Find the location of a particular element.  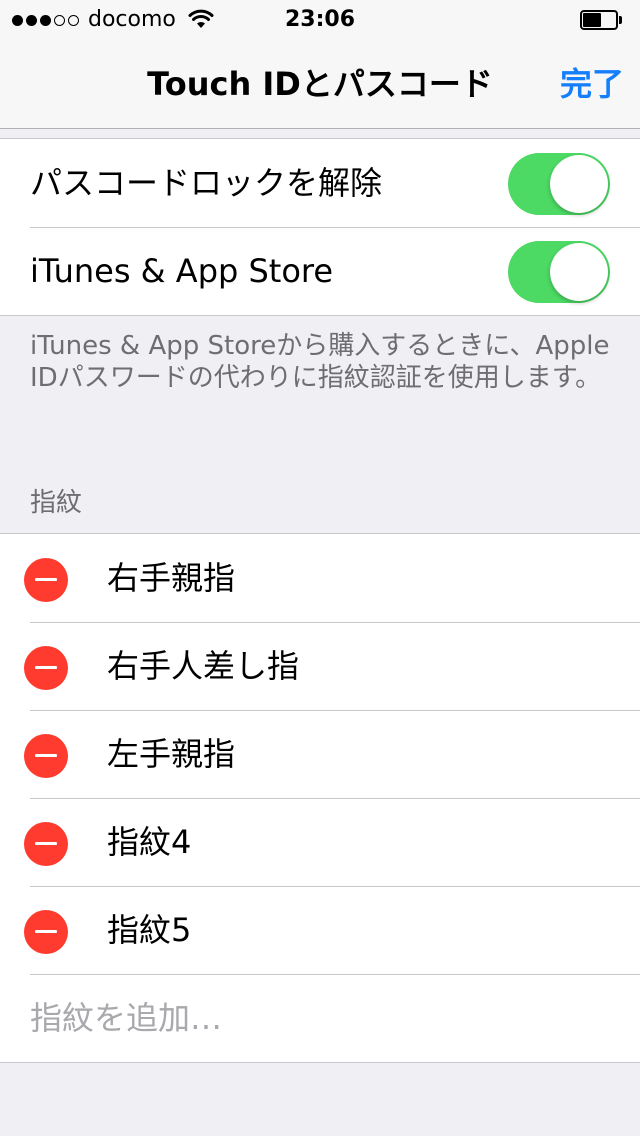

fingerprint-row: 右手親指 is located at coordinates (320, 578).